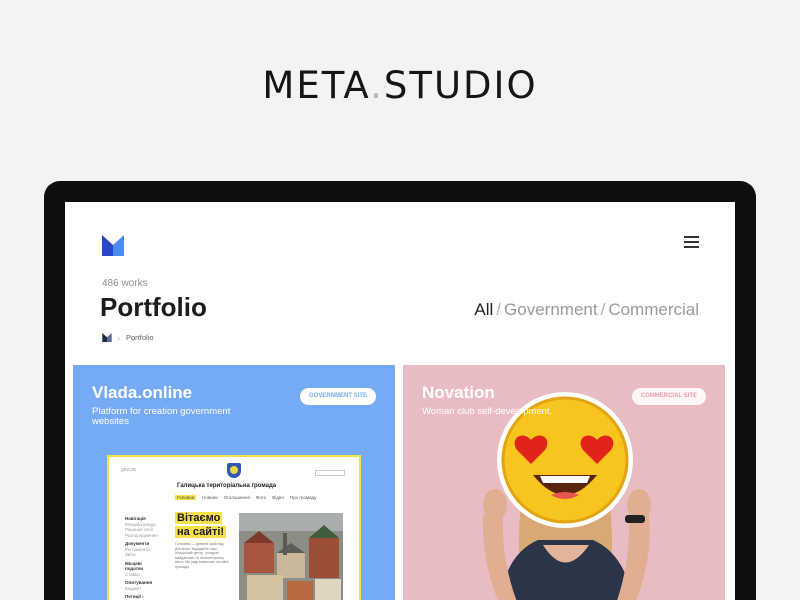 The width and height of the screenshot is (800, 600). I want to click on preview-nav-item: Фото, so click(261, 497).